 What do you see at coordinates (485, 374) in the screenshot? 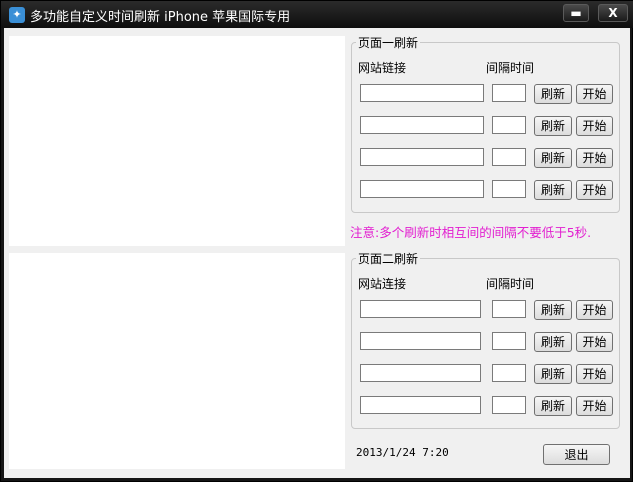
I see `page2-row-3: 刷新 开始` at bounding box center [485, 374].